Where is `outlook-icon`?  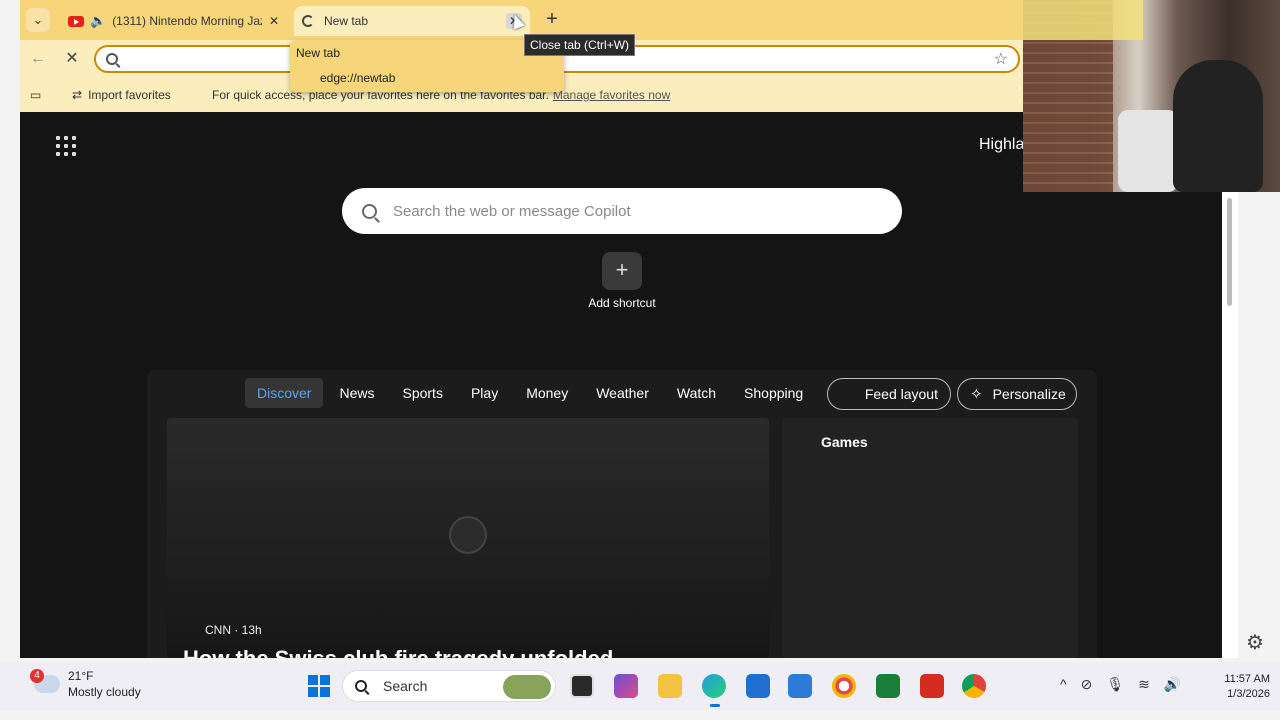 outlook-icon is located at coordinates (800, 686).